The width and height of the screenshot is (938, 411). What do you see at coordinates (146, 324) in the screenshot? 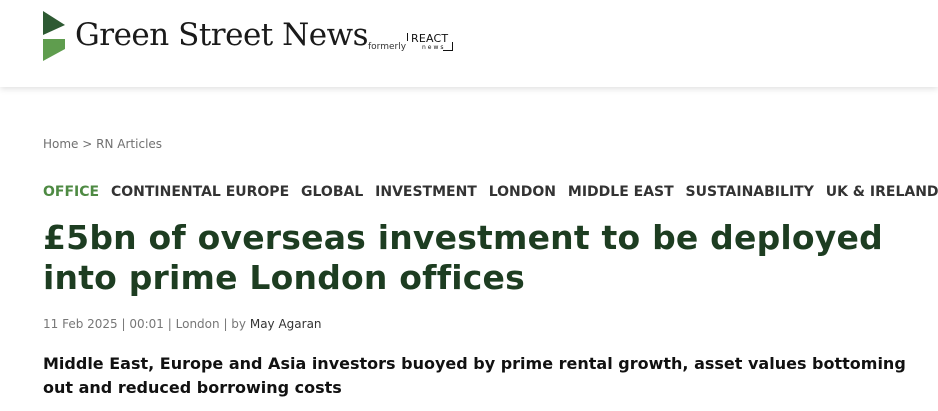
I see `article-time: 00:01` at bounding box center [146, 324].